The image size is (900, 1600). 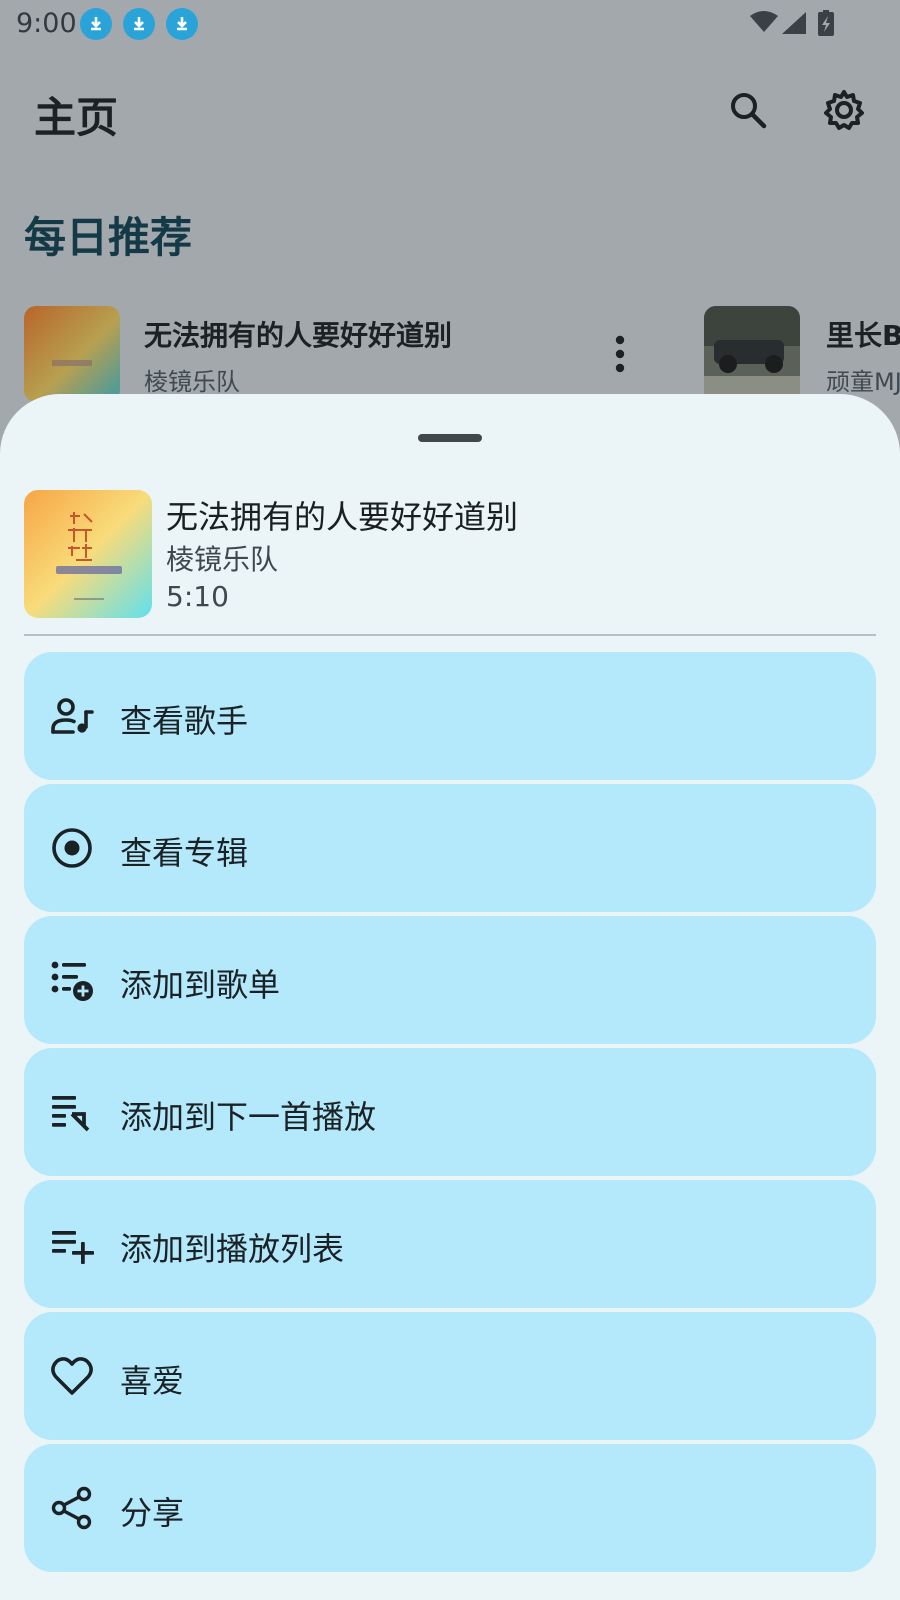 I want to click on add-to-playlist-button: 添加到歌单, so click(x=450, y=980).